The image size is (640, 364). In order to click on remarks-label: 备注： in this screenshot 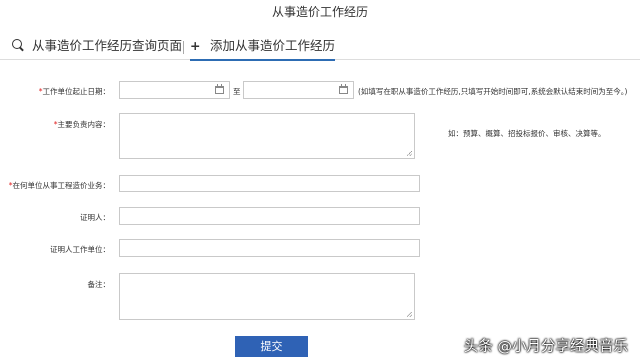, I will do `click(99, 284)`.